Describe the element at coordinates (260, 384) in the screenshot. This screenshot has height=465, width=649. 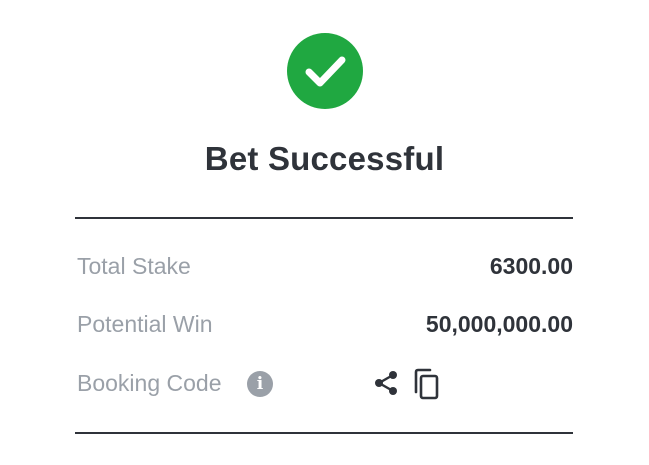
I see `info-icon: i` at that location.